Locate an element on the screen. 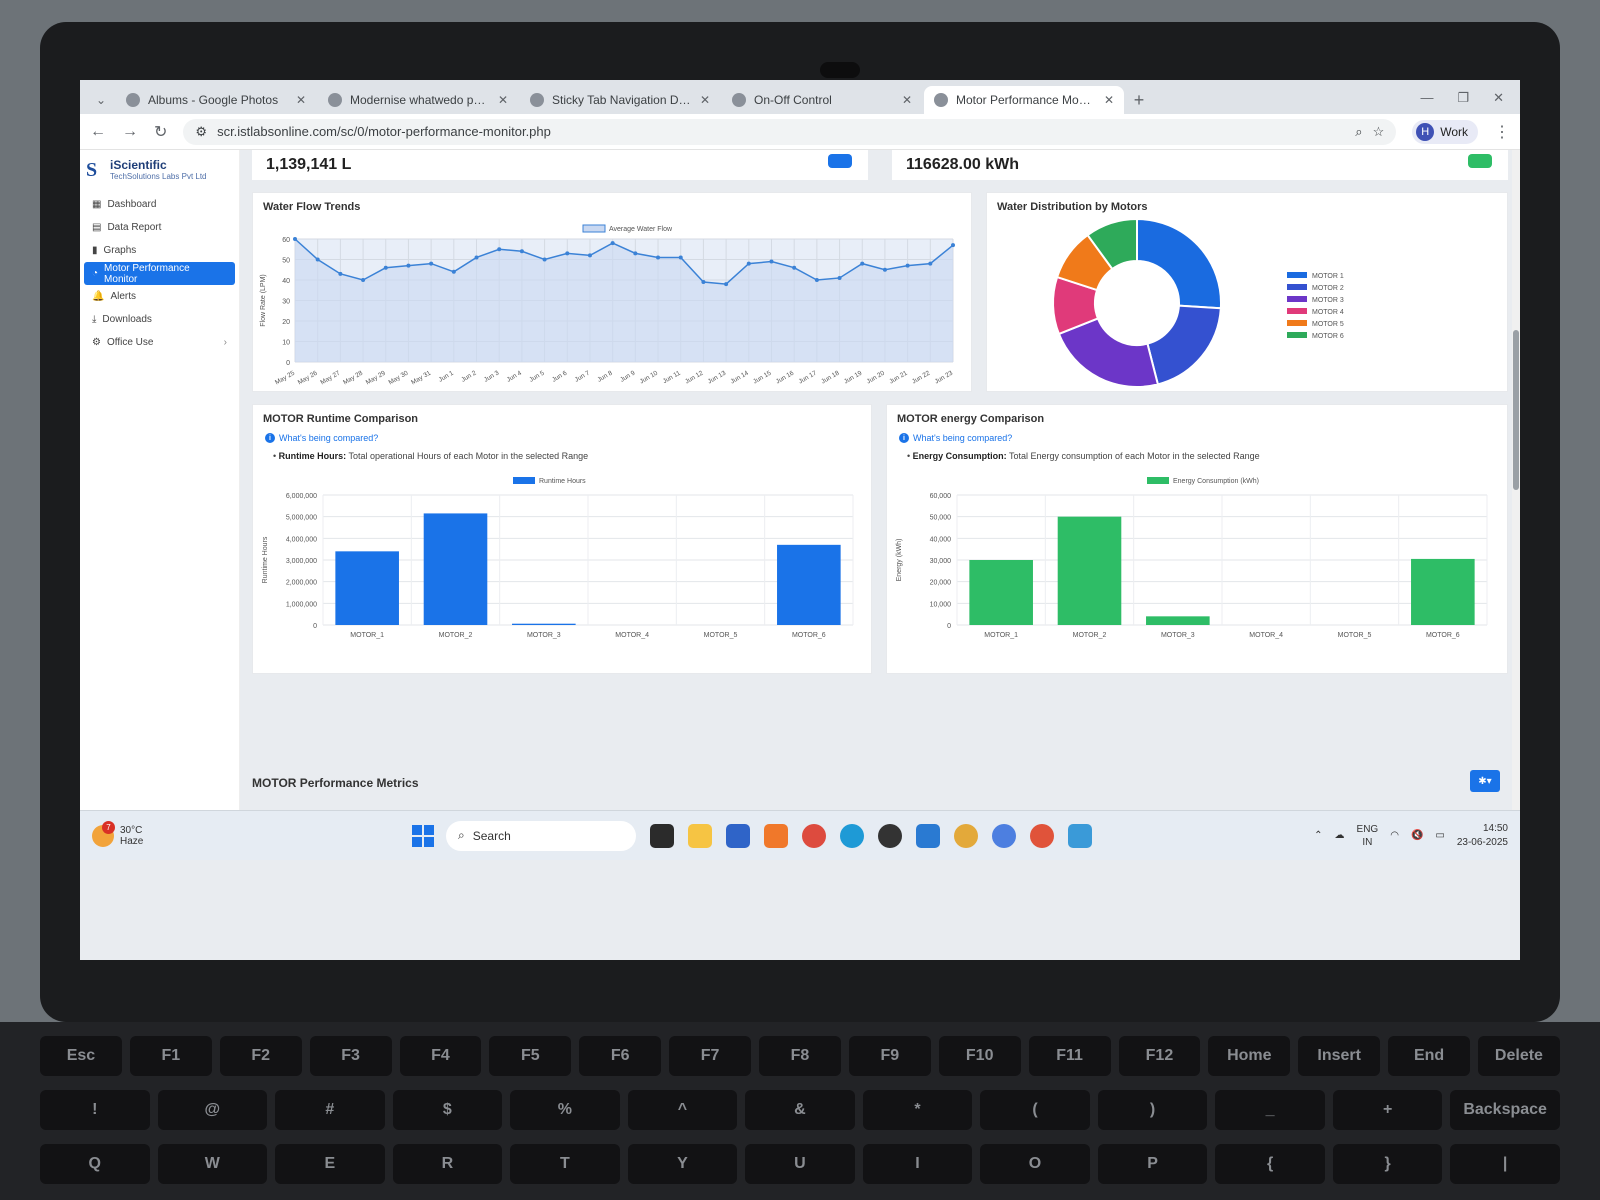  key-f8: F8 is located at coordinates (800, 1056).